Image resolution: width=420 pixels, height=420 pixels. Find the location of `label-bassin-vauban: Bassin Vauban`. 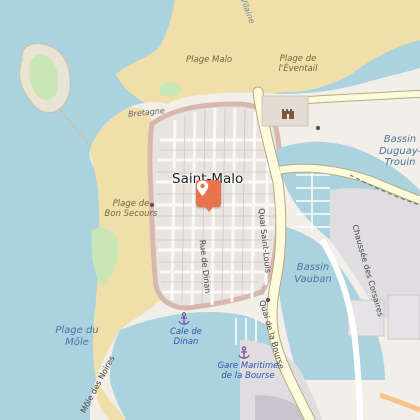

label-bassin-vauban: Bassin Vauban is located at coordinates (313, 273).